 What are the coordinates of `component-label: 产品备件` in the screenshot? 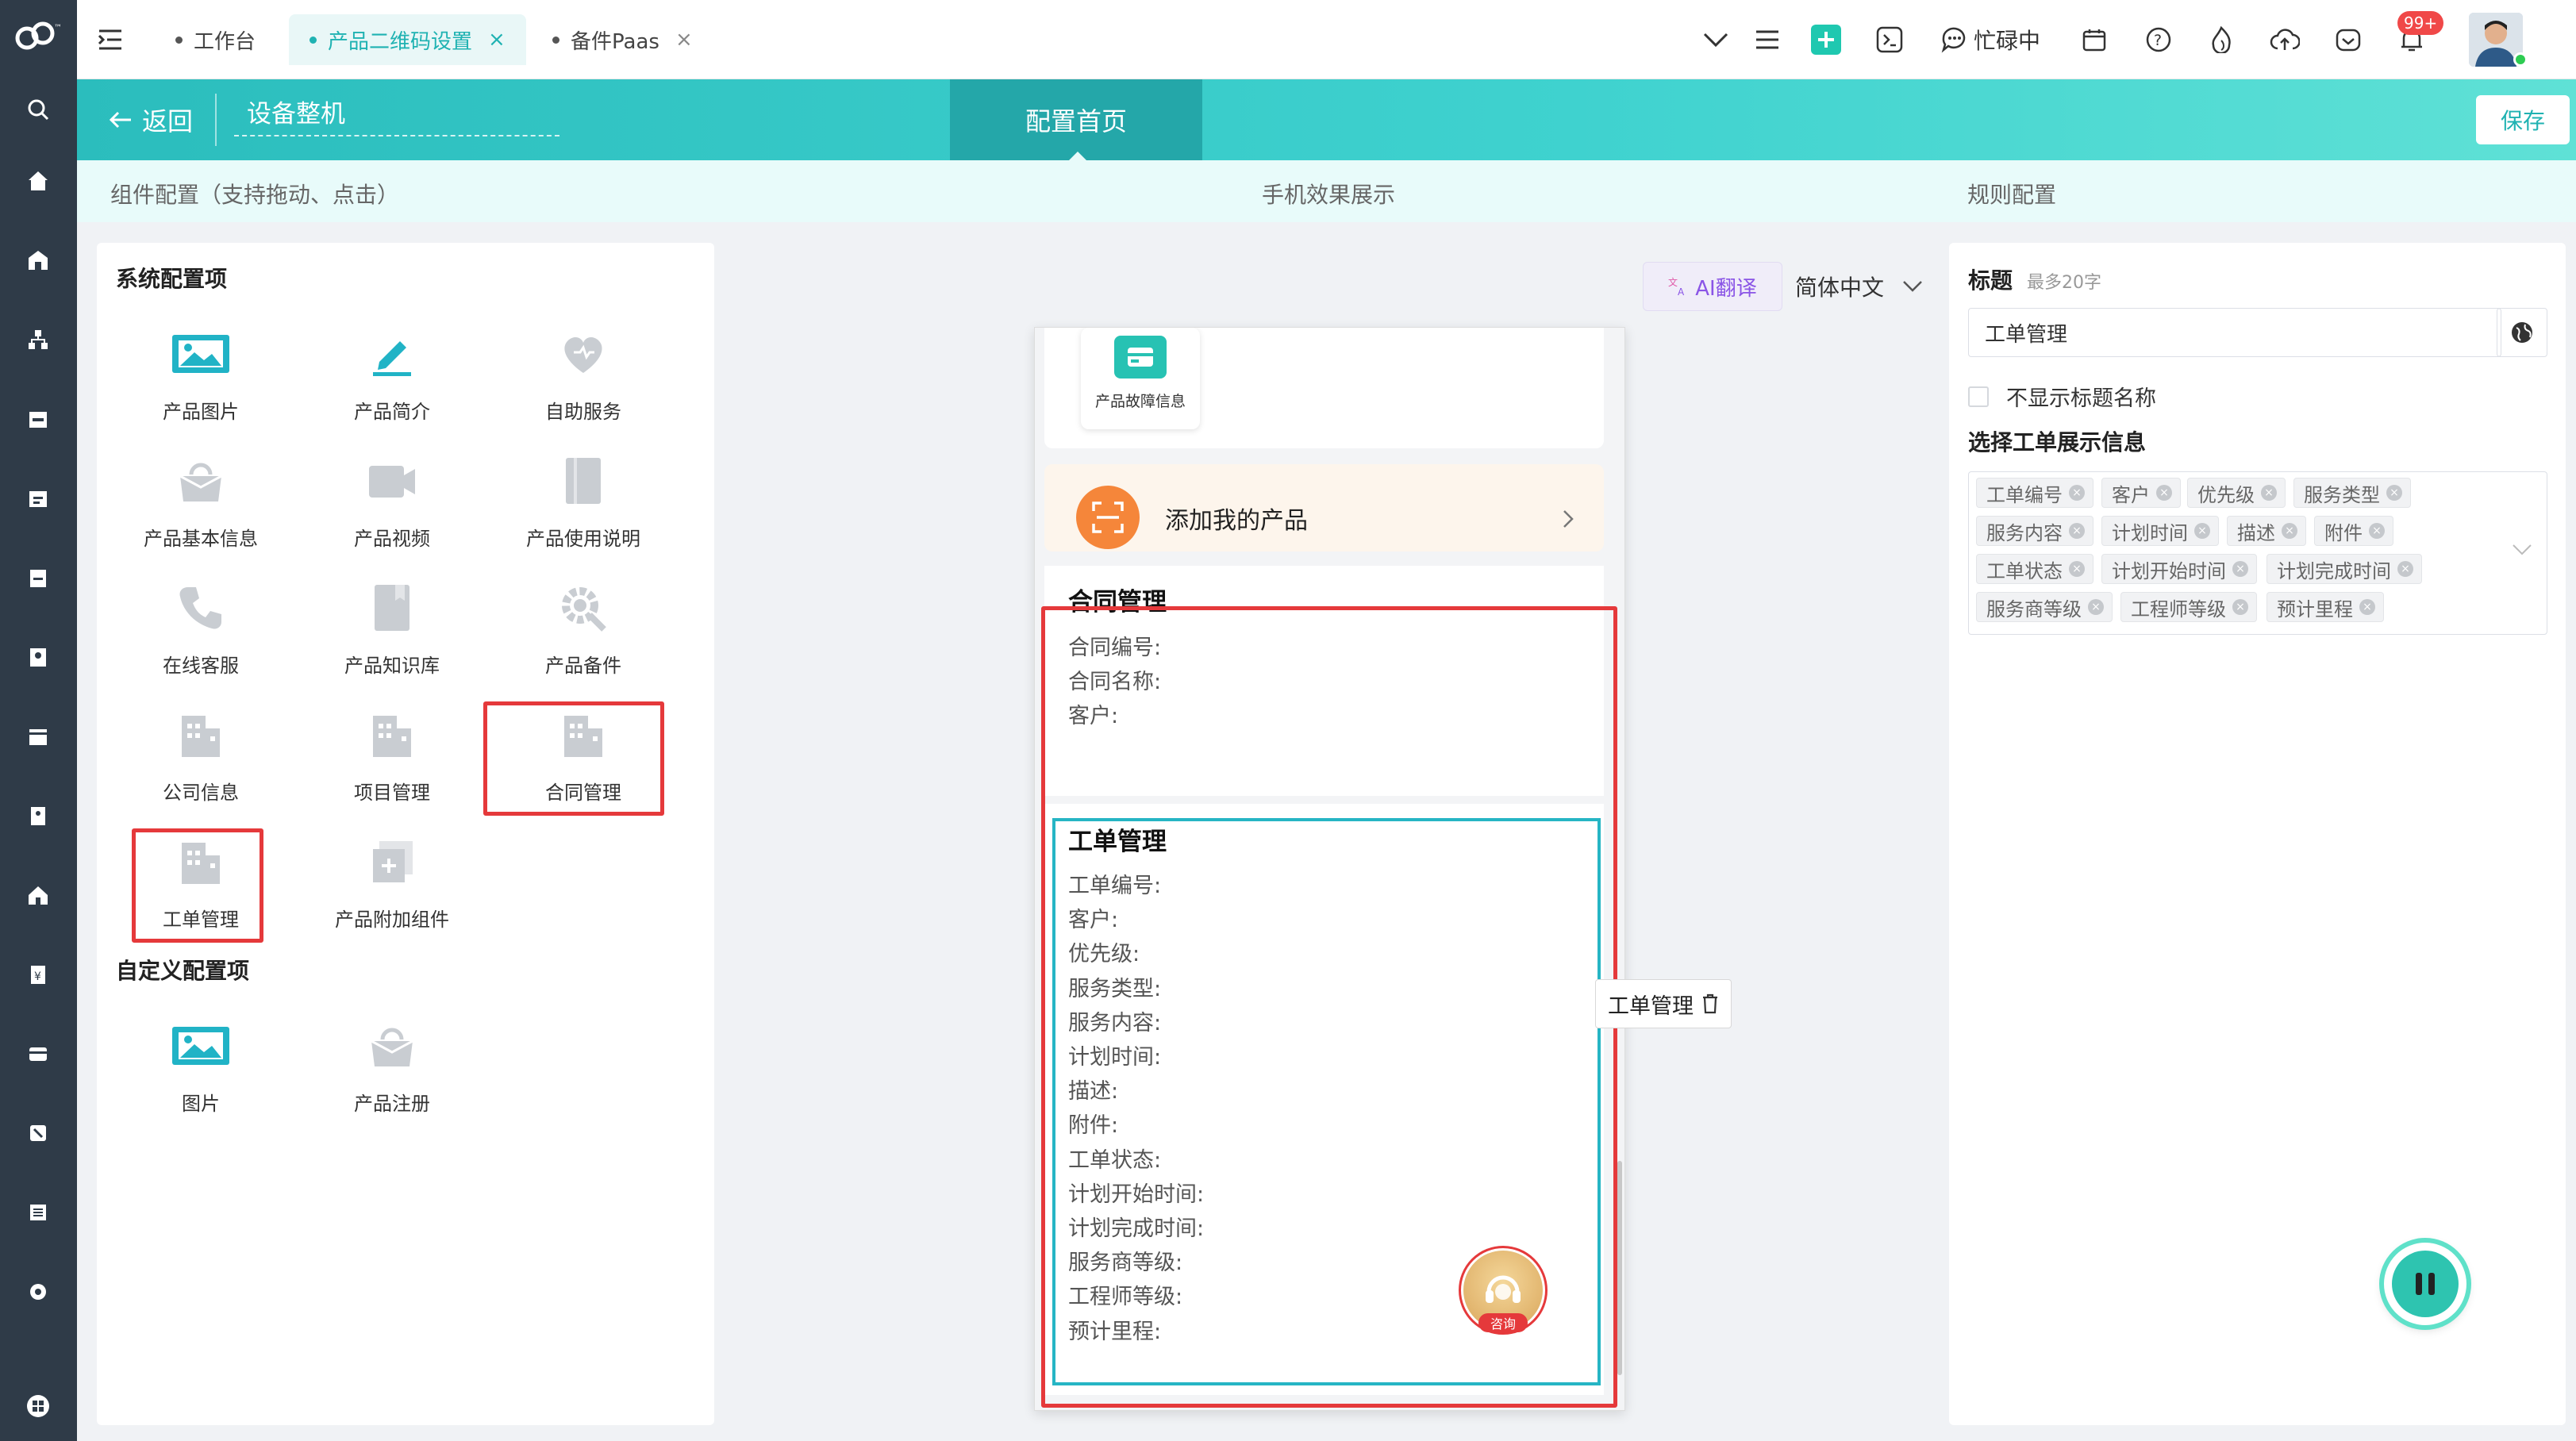 It's located at (583, 666).